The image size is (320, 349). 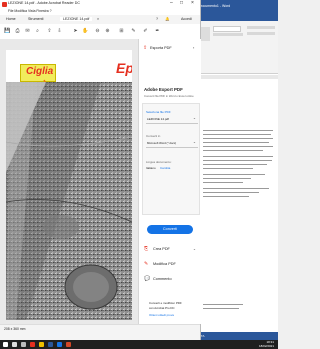 What do you see at coordinates (121, 31) in the screenshot?
I see `fit-page-icon: ⊞` at bounding box center [121, 31].